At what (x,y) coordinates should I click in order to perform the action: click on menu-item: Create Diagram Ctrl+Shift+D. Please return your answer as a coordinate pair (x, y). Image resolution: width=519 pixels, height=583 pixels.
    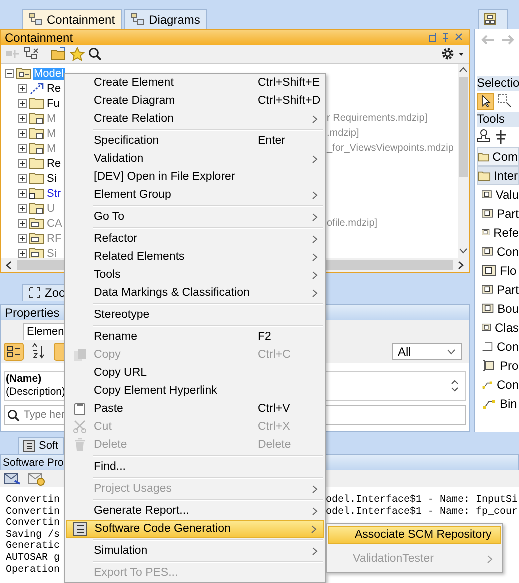
    Looking at the image, I should click on (195, 101).